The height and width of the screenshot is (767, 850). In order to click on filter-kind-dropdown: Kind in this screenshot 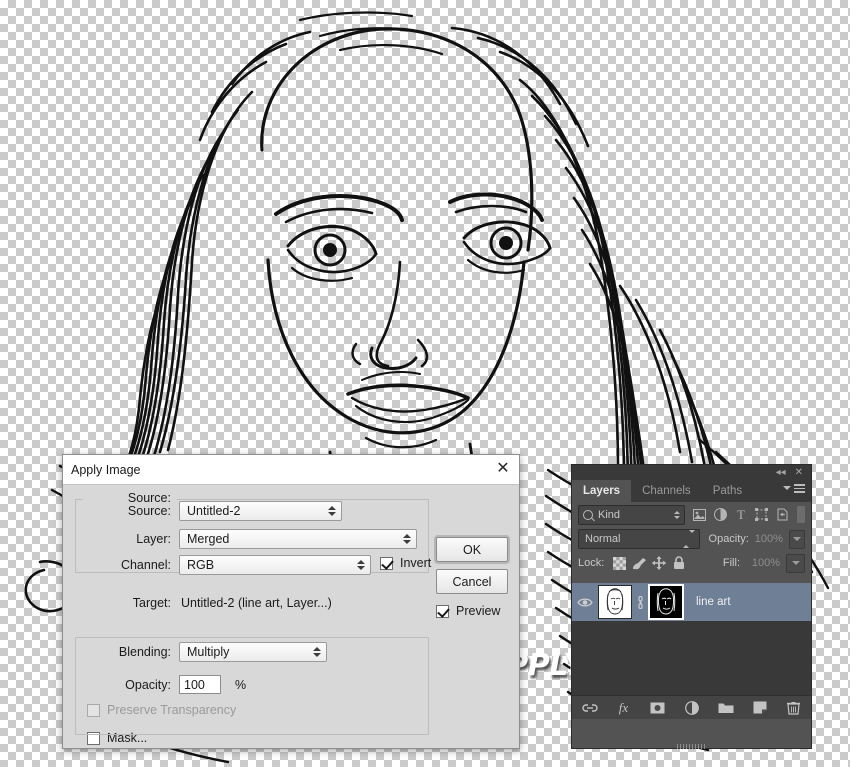, I will do `click(632, 514)`.